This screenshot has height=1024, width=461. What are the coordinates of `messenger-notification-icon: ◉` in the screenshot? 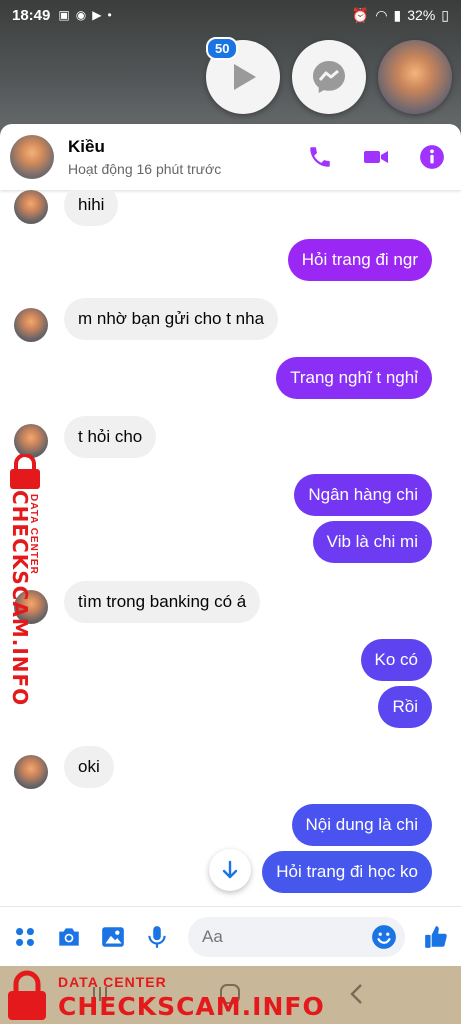 It's located at (81, 15).